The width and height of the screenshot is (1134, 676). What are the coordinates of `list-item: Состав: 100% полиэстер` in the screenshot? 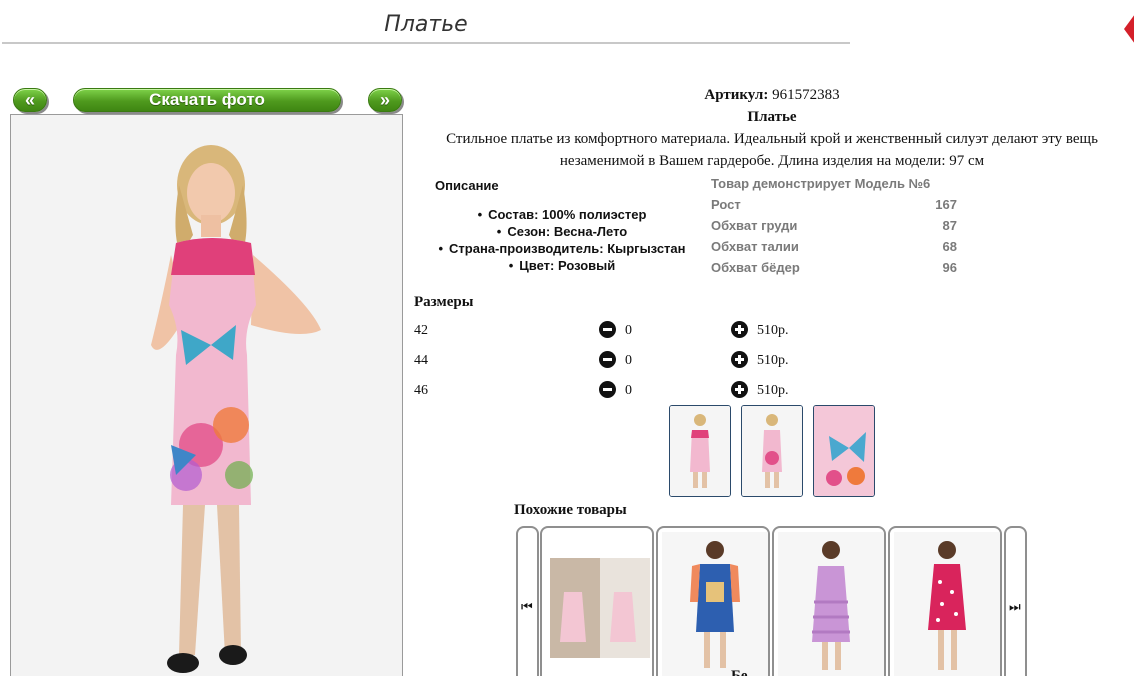 It's located at (562, 214).